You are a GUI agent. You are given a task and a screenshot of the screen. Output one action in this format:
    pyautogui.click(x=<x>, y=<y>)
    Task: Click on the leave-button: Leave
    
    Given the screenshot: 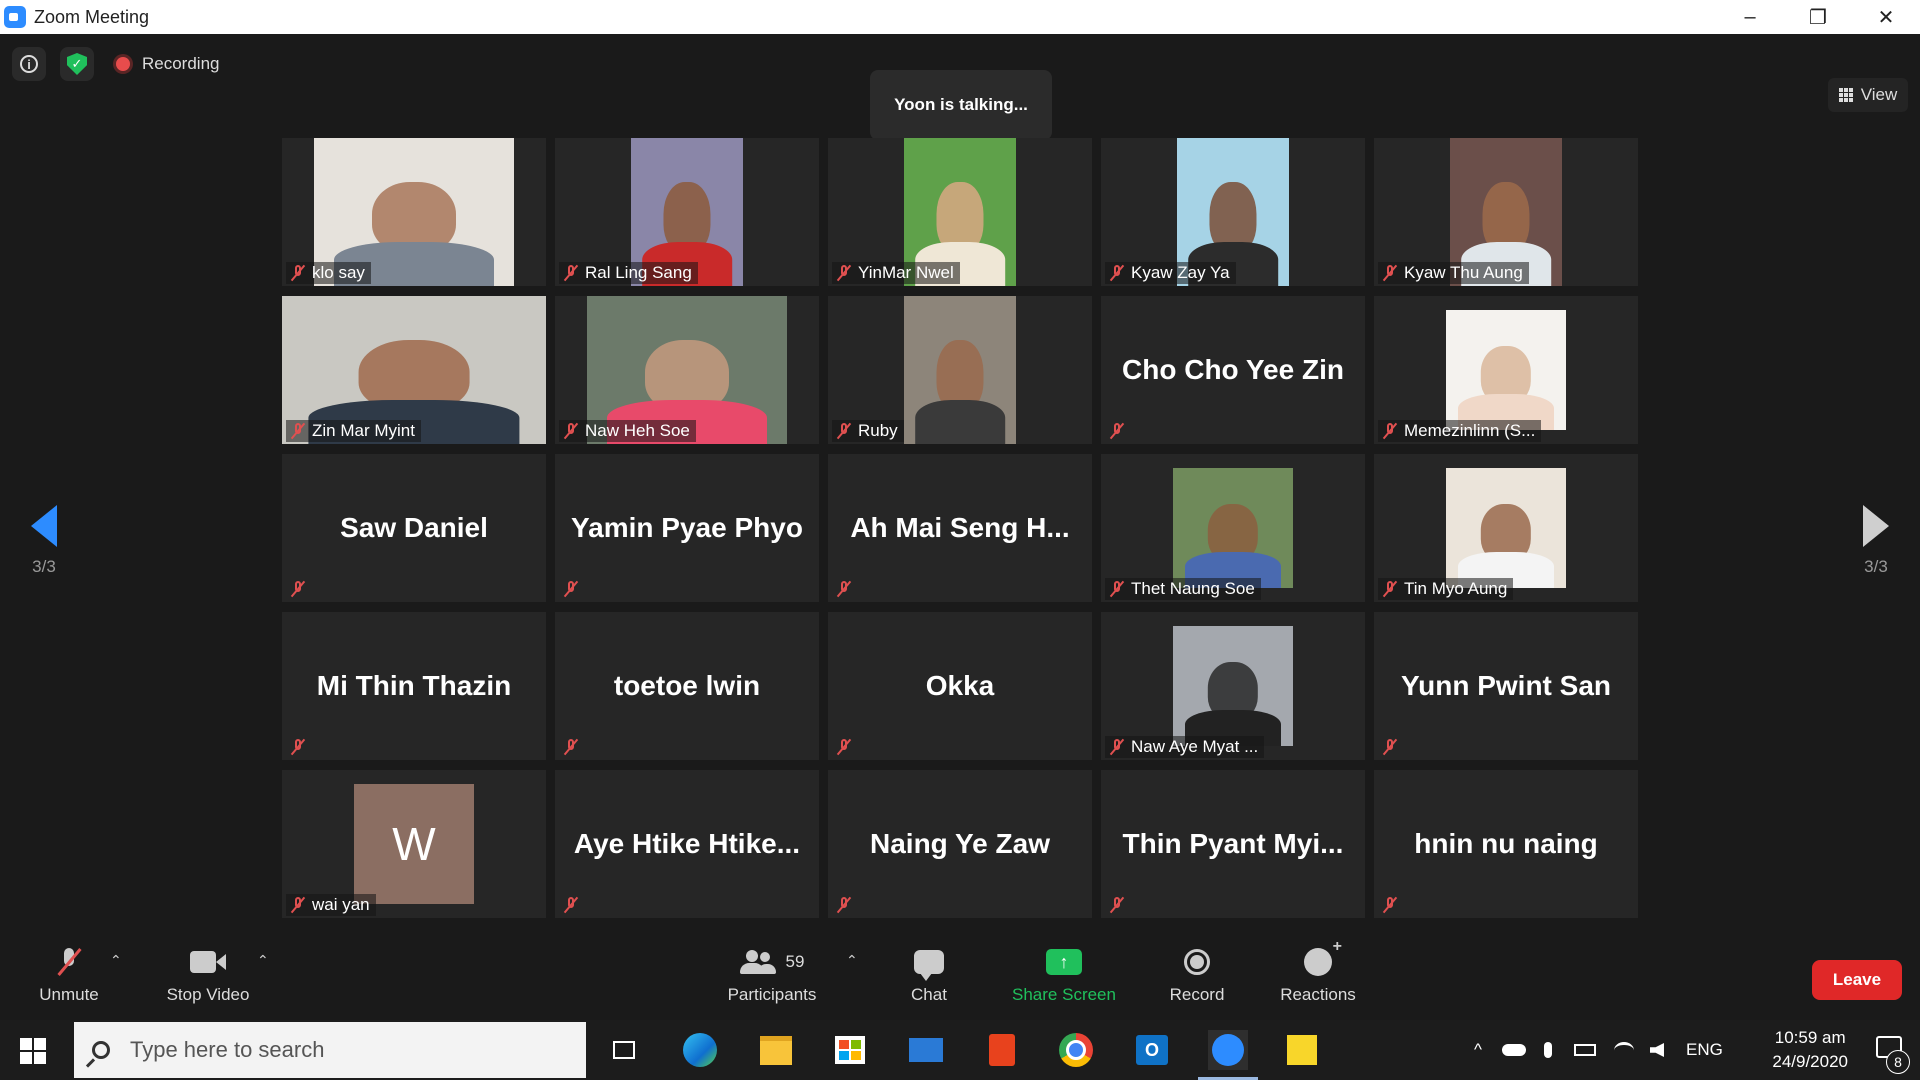 What is the action you would take?
    pyautogui.click(x=1857, y=980)
    